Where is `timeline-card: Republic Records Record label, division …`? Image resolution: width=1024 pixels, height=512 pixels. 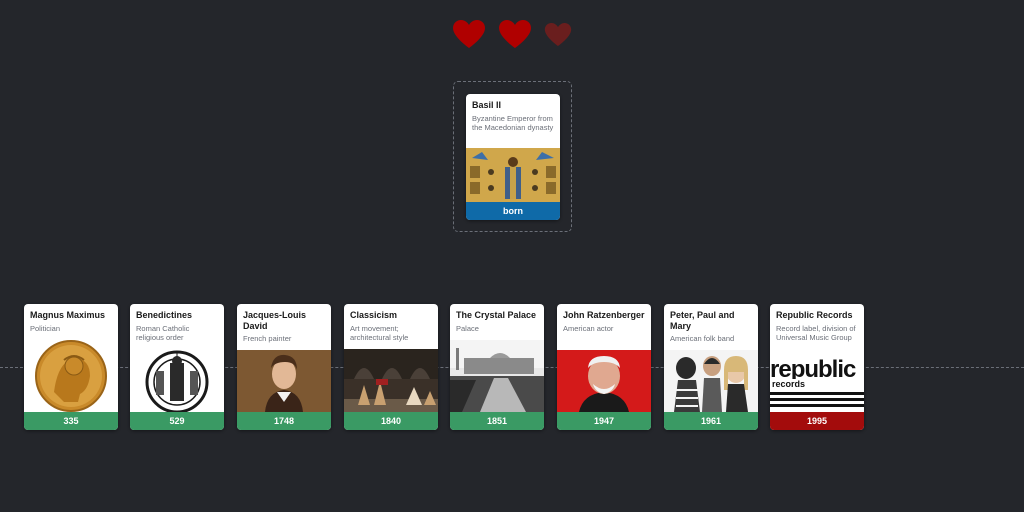
timeline-card: Republic Records Record label, division … is located at coordinates (817, 367).